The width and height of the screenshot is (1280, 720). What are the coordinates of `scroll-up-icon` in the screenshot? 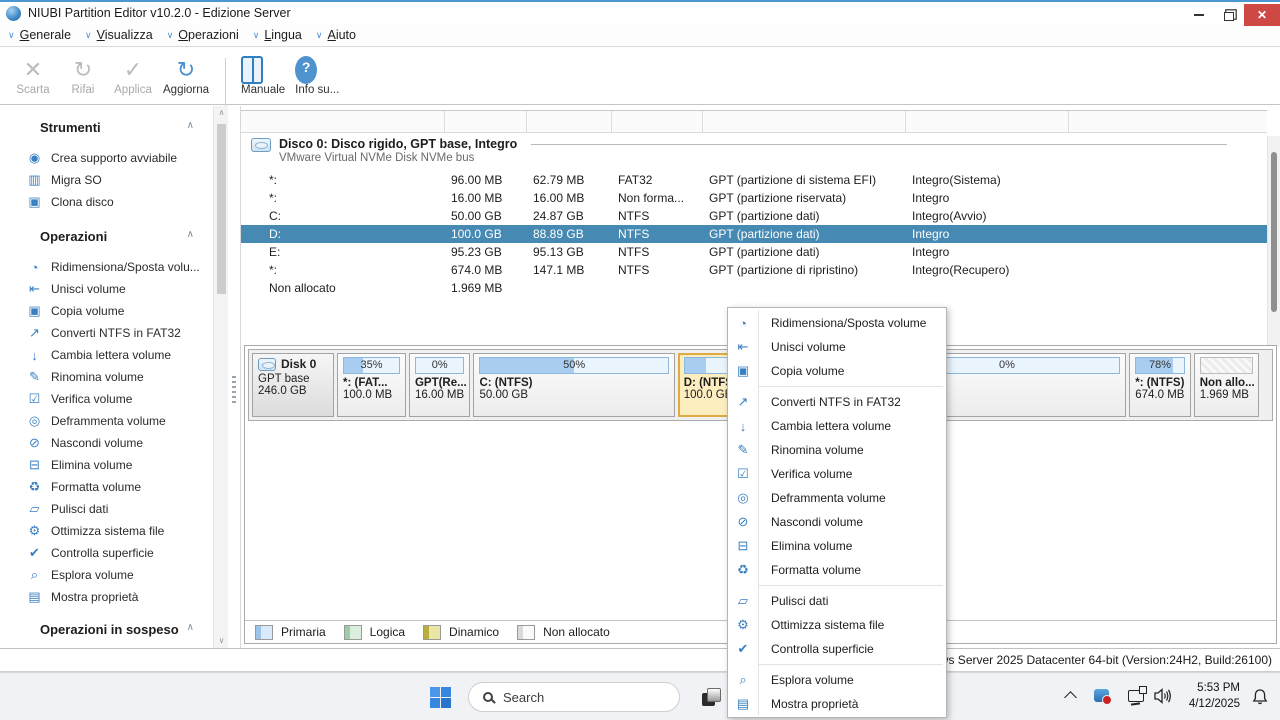 It's located at (221, 113).